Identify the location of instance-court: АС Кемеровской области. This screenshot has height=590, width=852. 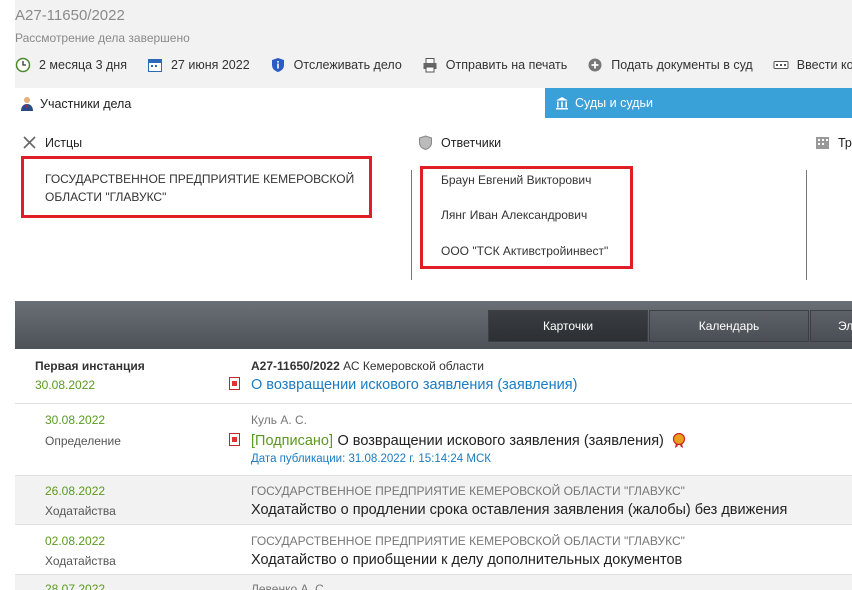
(413, 366).